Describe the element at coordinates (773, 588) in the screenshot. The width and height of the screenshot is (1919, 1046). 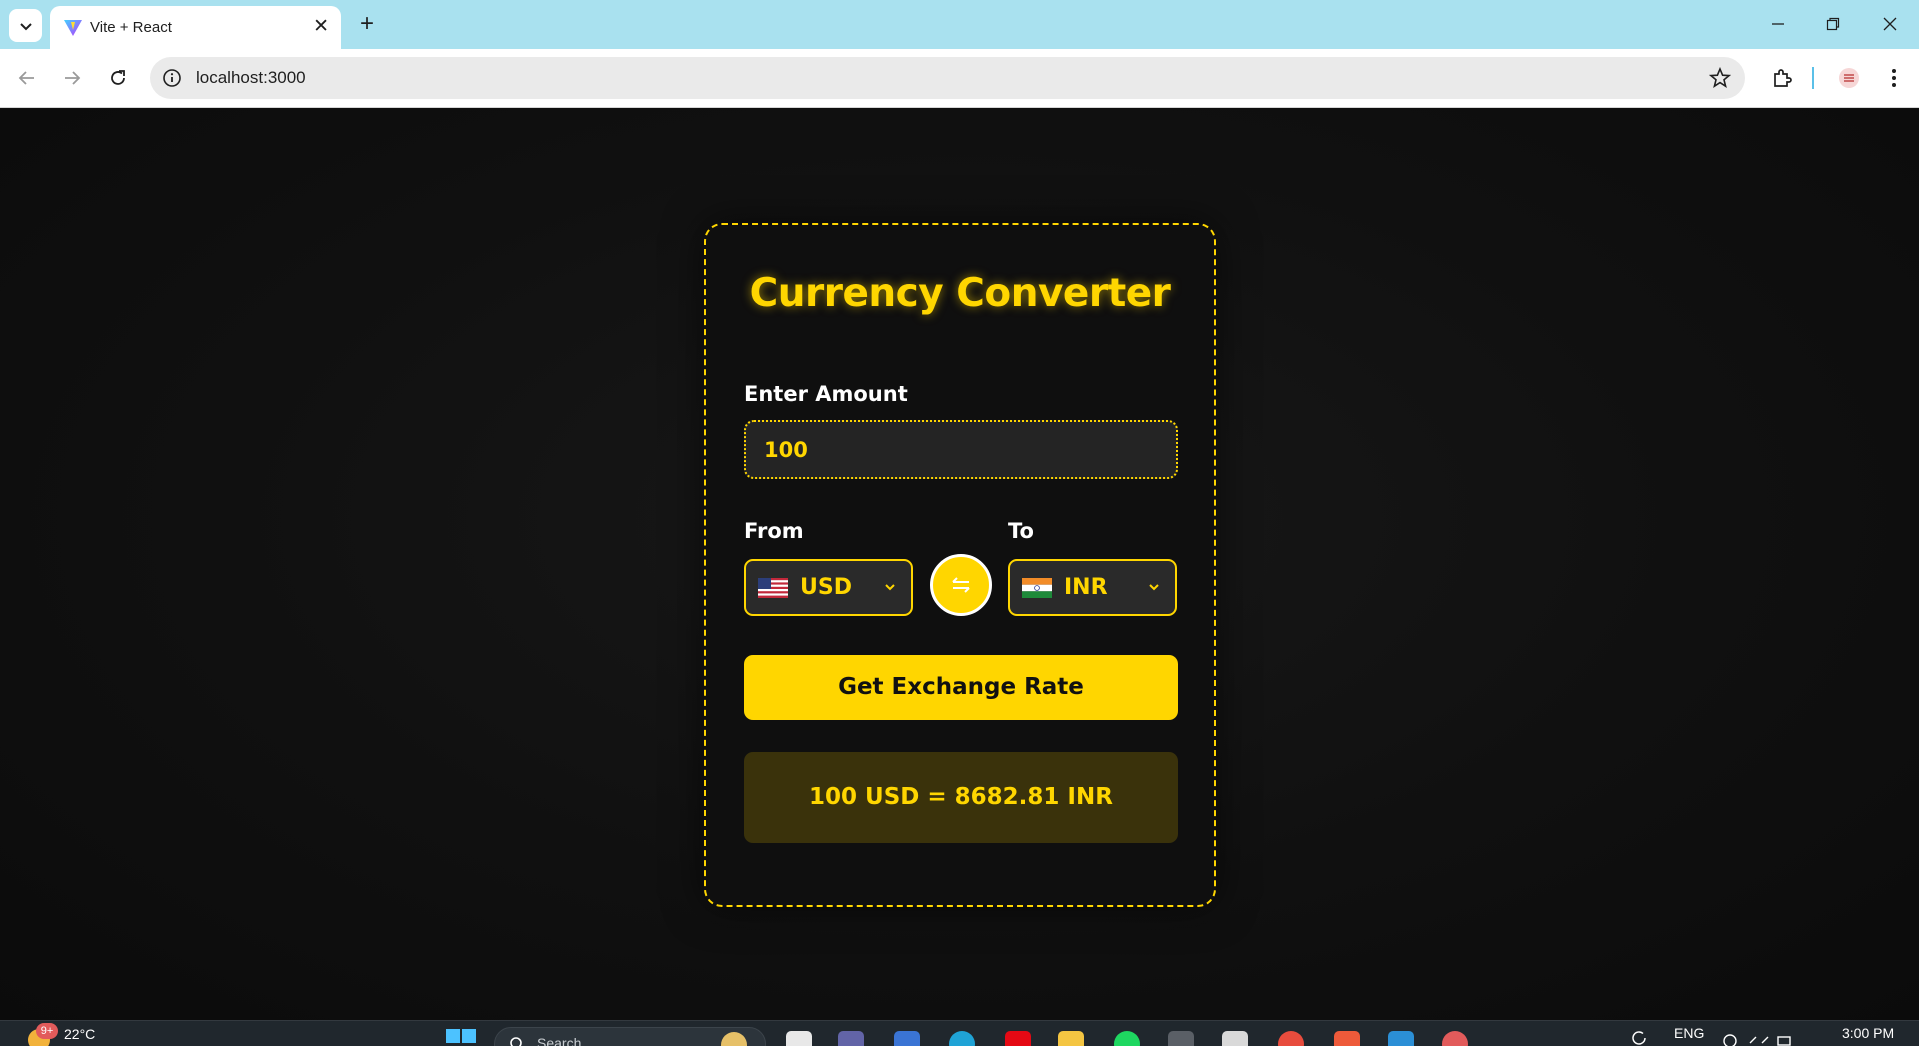
I see `us-flag-icon` at that location.